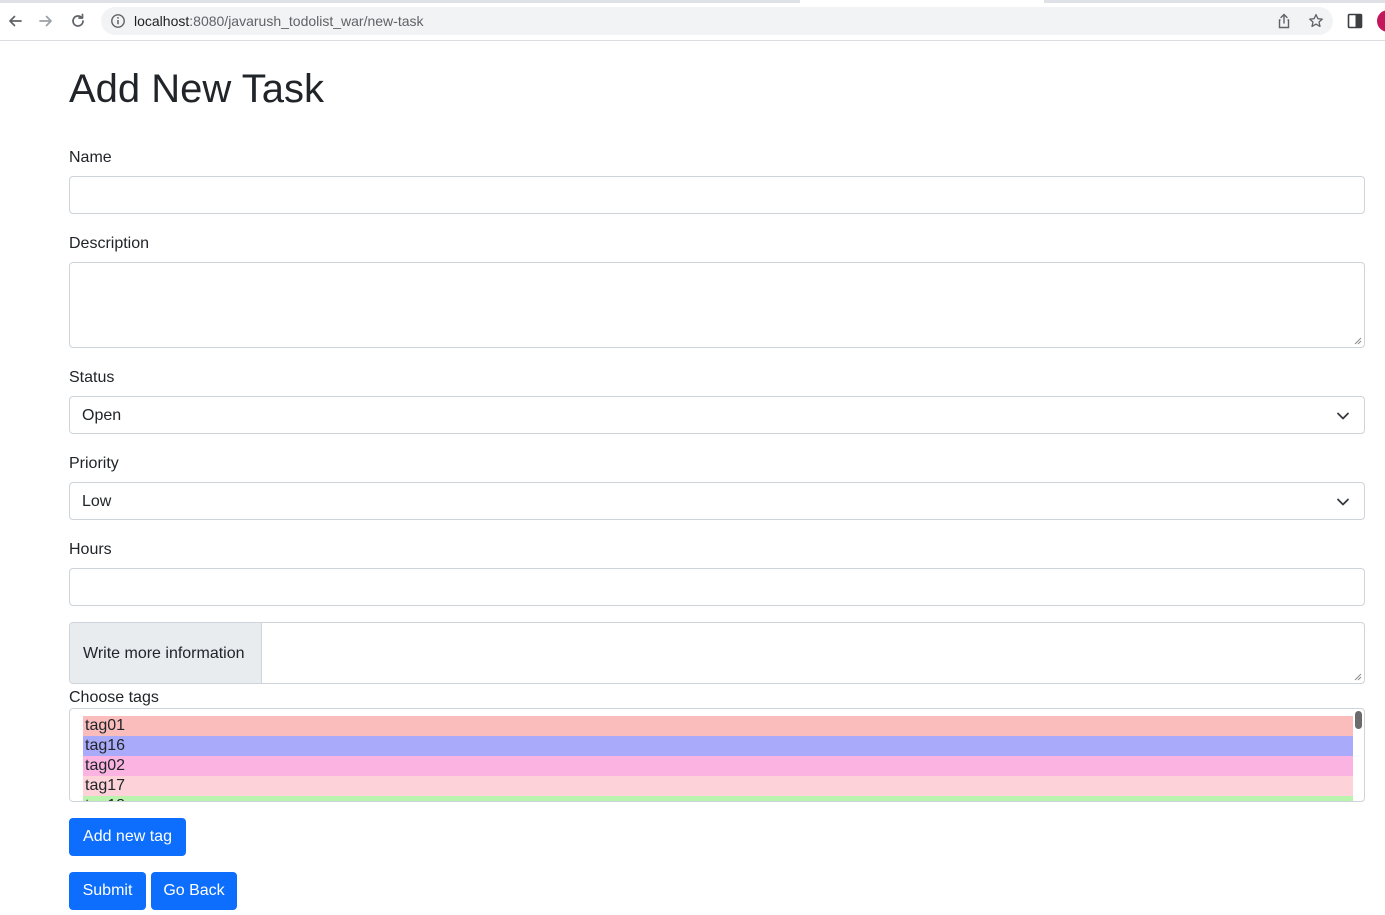 Image resolution: width=1385 pixels, height=915 pixels. What do you see at coordinates (90, 157) in the screenshot?
I see `name-label: Name` at bounding box center [90, 157].